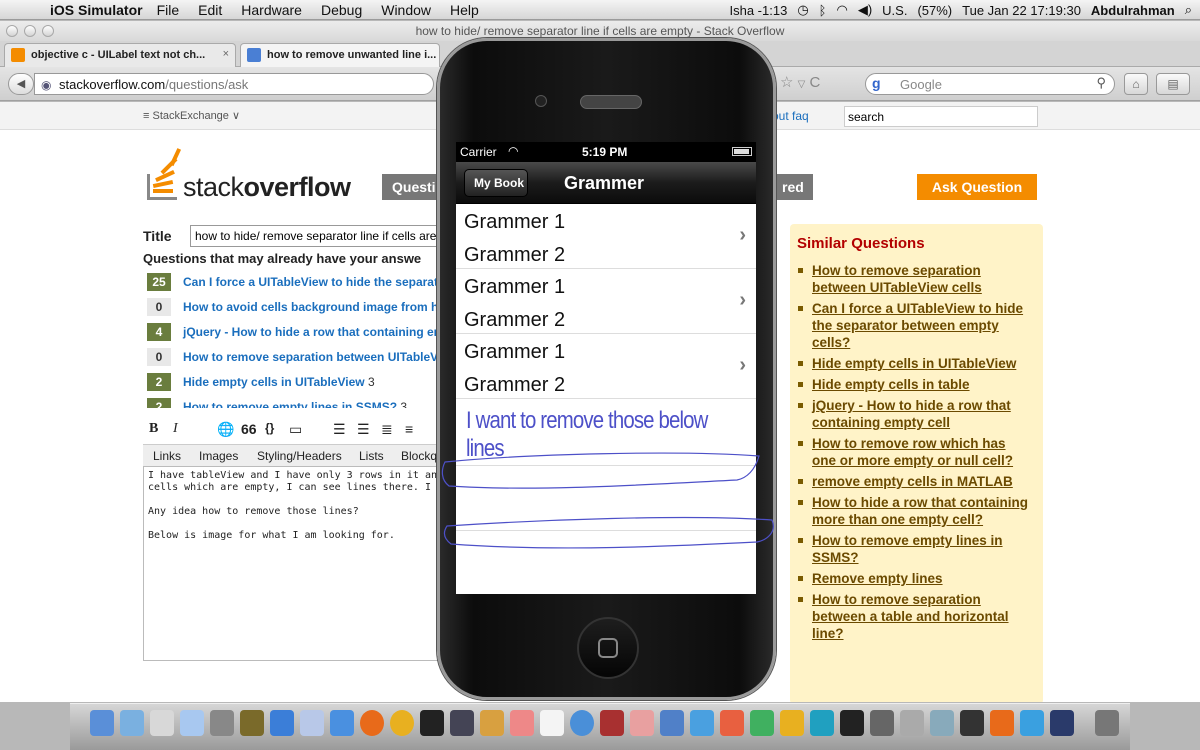 This screenshot has width=1200, height=750. I want to click on menu-edit: Edit, so click(210, 10).